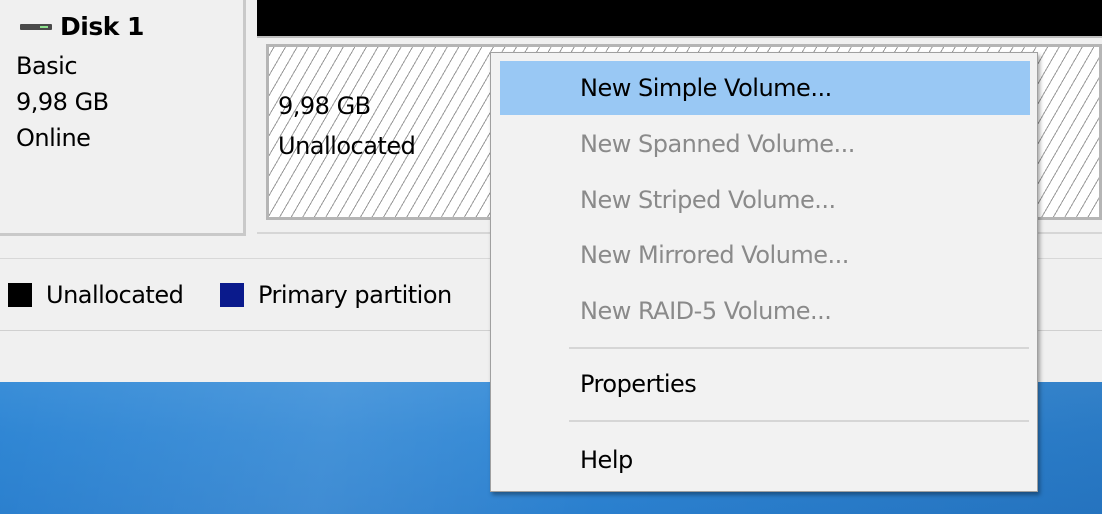 The image size is (1102, 514). What do you see at coordinates (62, 102) in the screenshot?
I see `disk-size: 9,98 GB` at bounding box center [62, 102].